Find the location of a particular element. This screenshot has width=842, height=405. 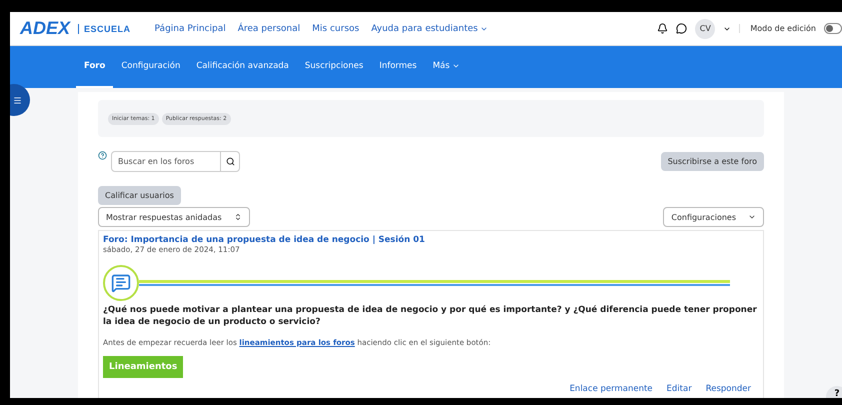

settings-dropdown: Configuraciones is located at coordinates (713, 217).